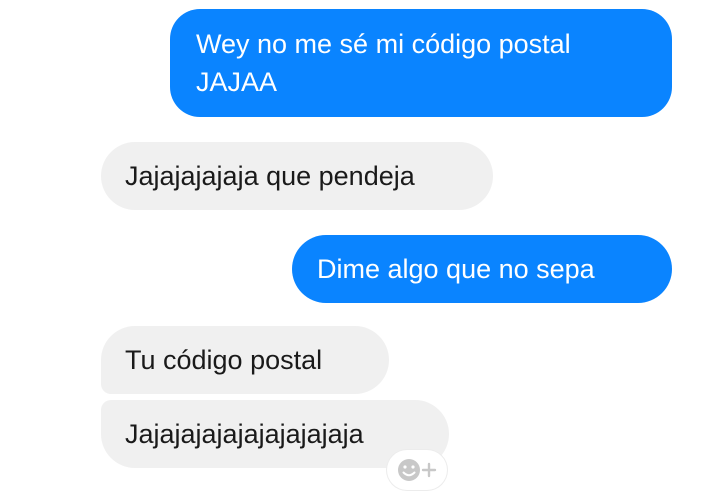 The image size is (720, 500). Describe the element at coordinates (482, 269) in the screenshot. I see `sent-message-bubble: Dime algo que no sepa` at that location.